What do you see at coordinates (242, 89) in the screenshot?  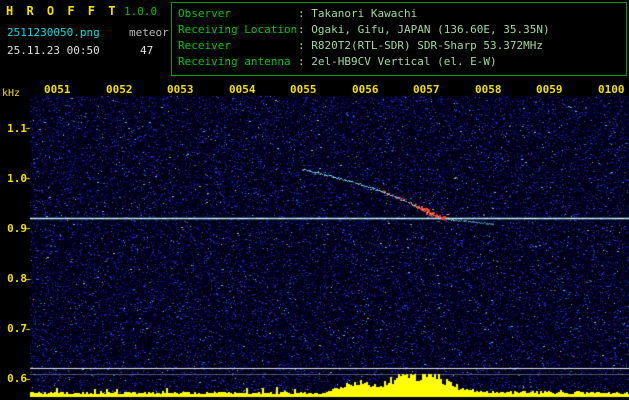 I see `x-tick-label: 0054` at bounding box center [242, 89].